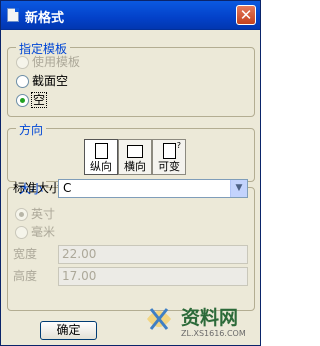 The image size is (320, 346). Describe the element at coordinates (56, 62) in the screenshot. I see `radio-label: 使用模板` at that location.